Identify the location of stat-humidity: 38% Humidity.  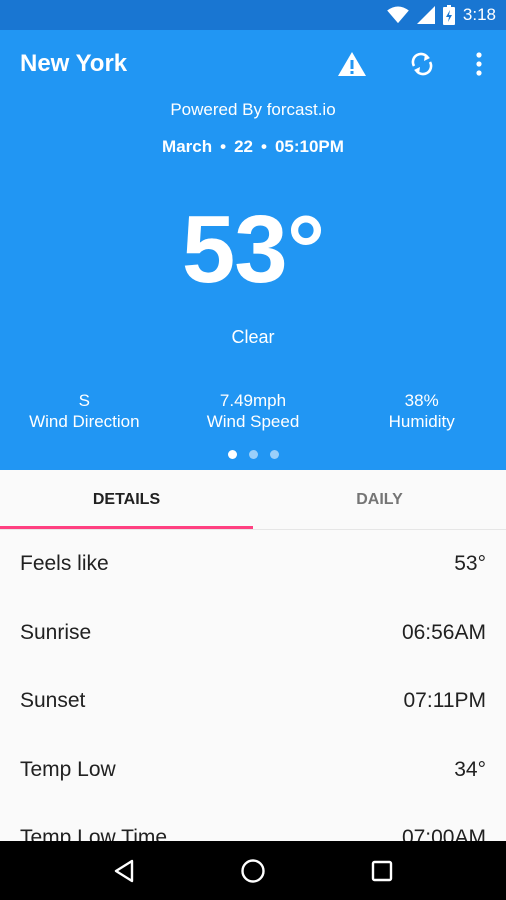
(421, 411).